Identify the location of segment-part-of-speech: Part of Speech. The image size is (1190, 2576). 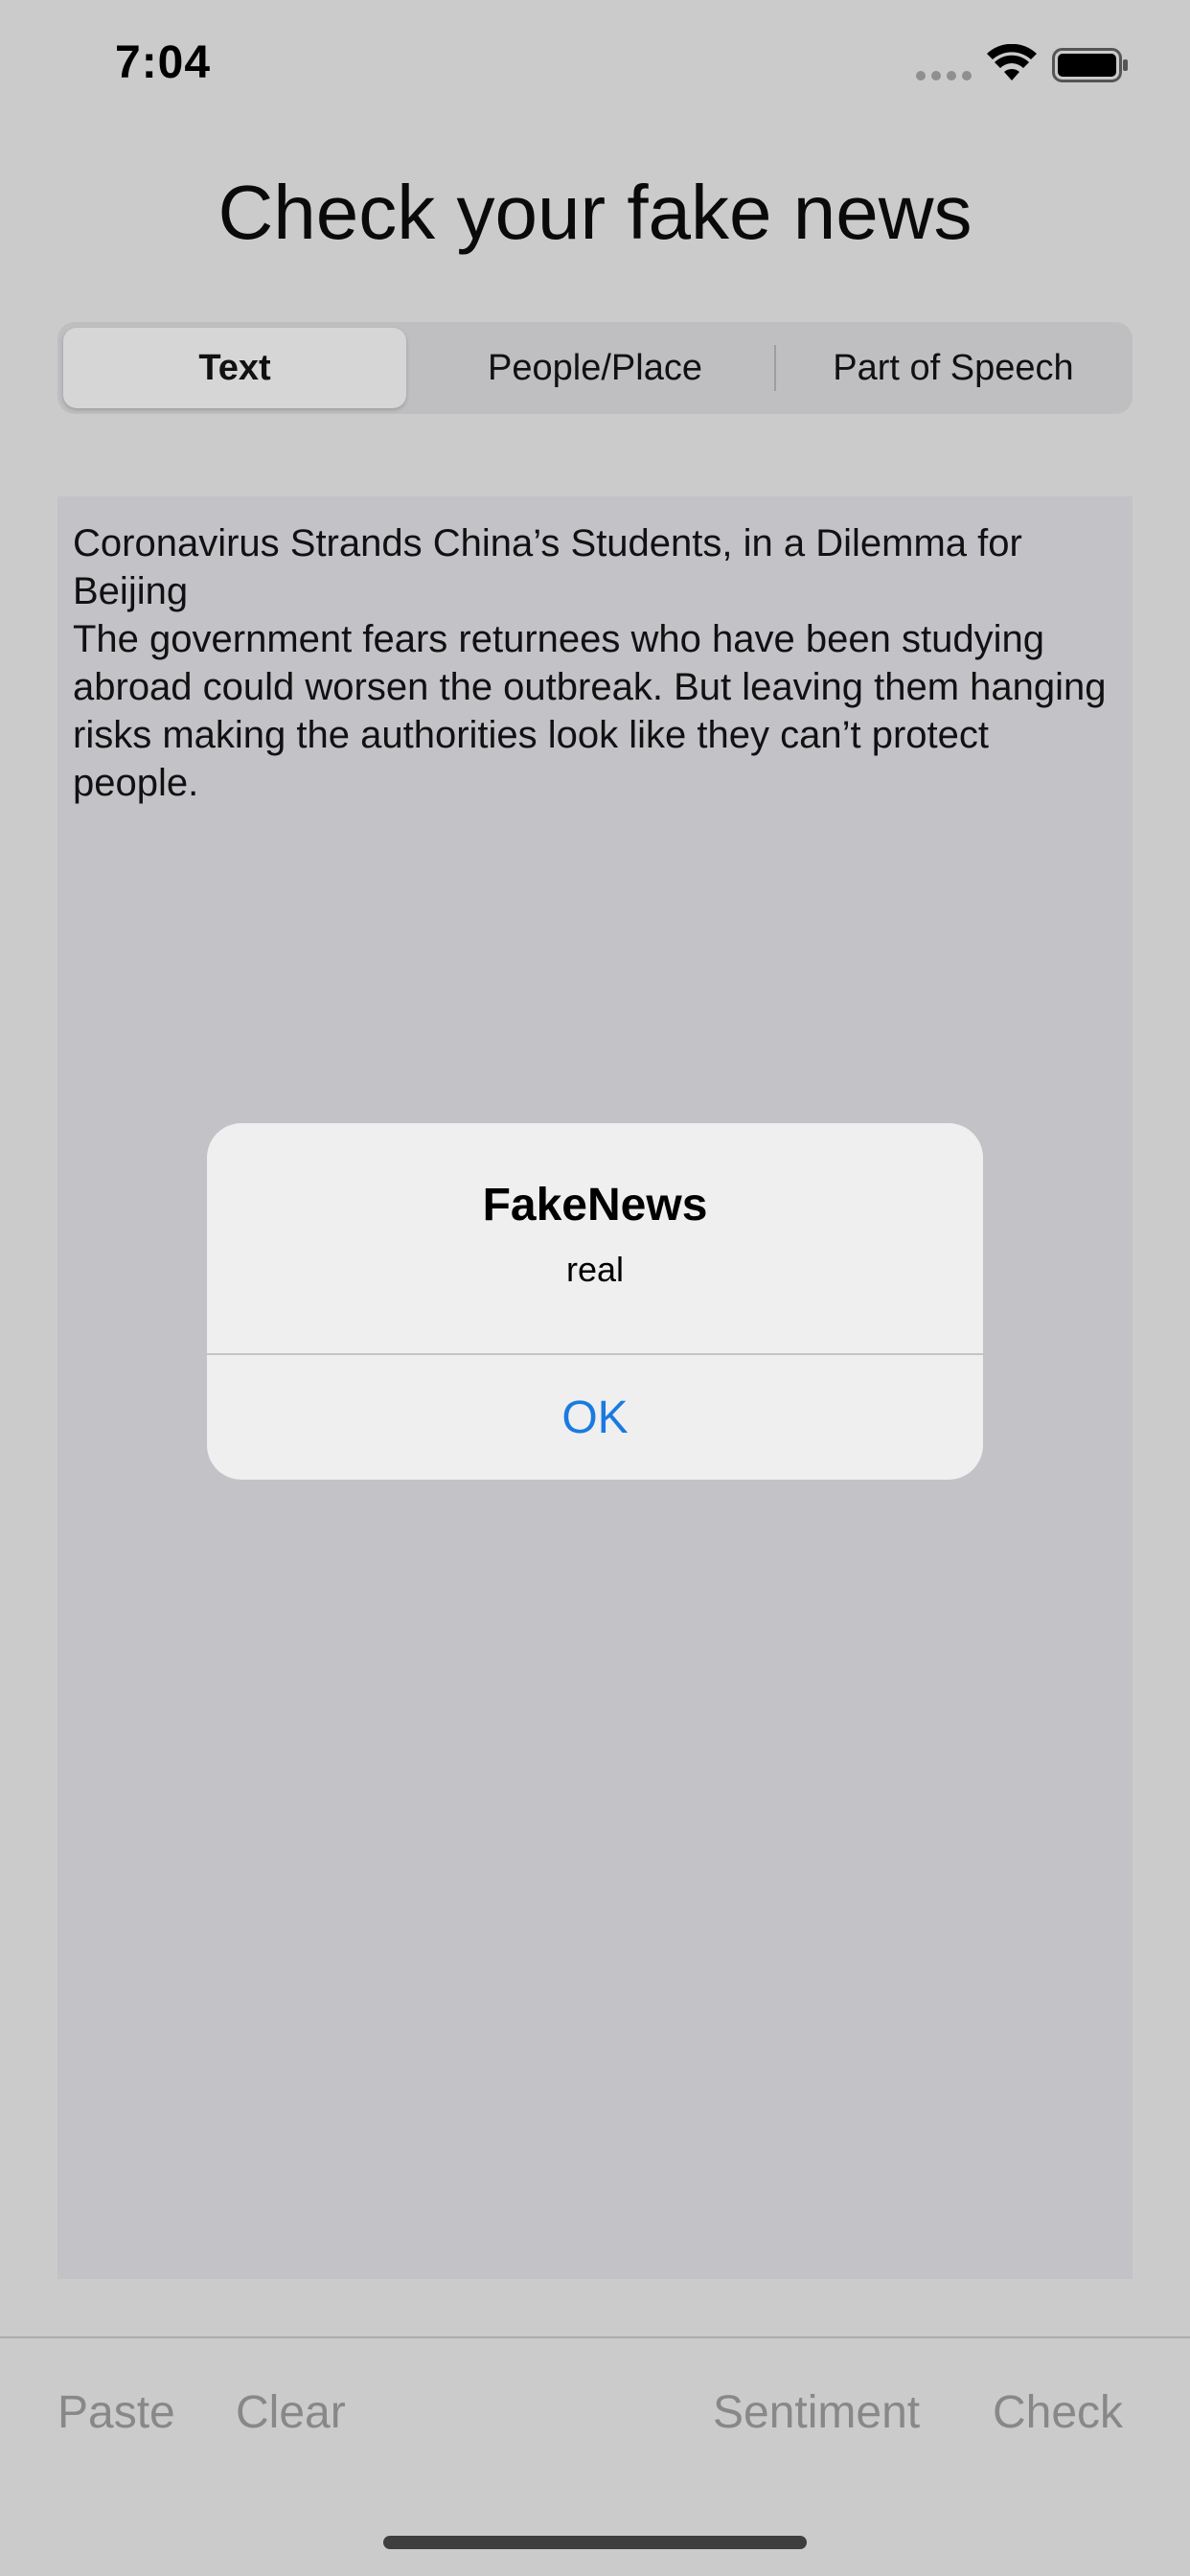
(953, 368).